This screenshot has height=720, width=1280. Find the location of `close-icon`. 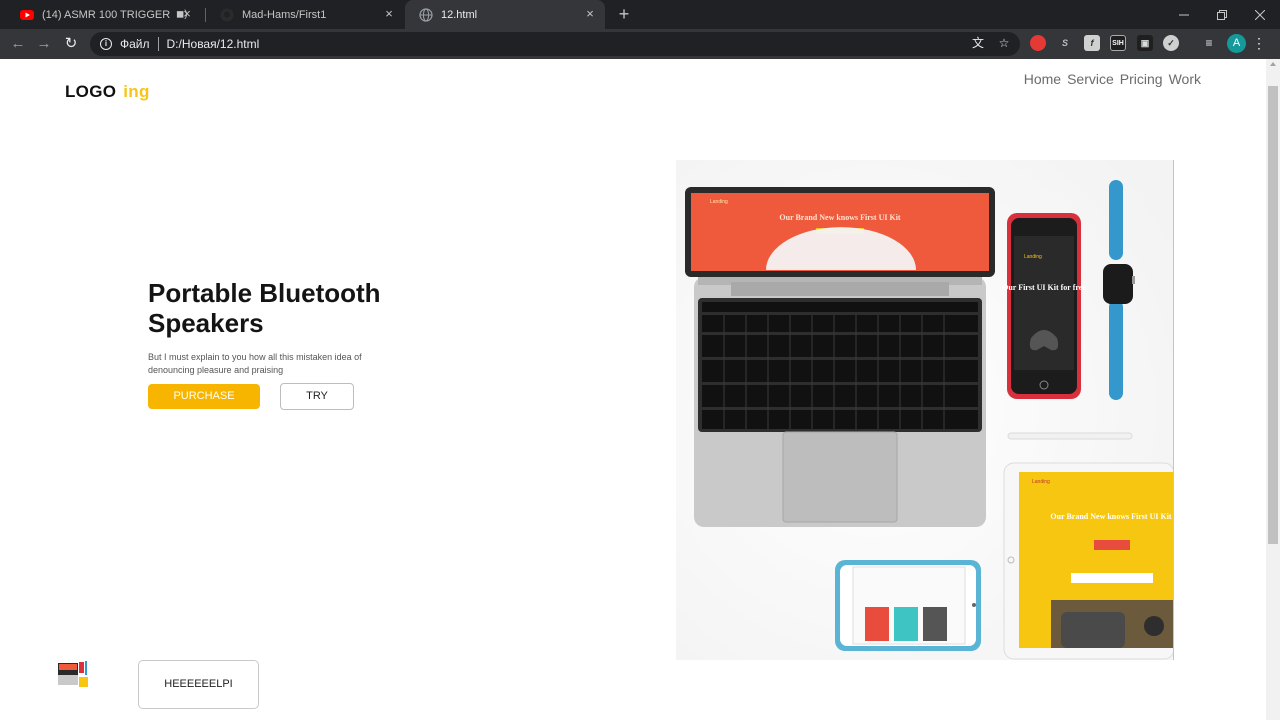

close-icon is located at coordinates (1260, 14).